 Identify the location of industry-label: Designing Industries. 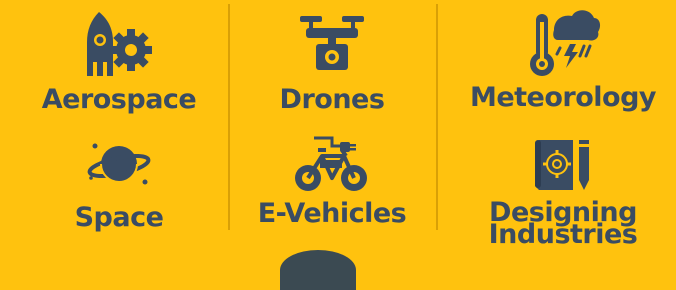
(563, 224).